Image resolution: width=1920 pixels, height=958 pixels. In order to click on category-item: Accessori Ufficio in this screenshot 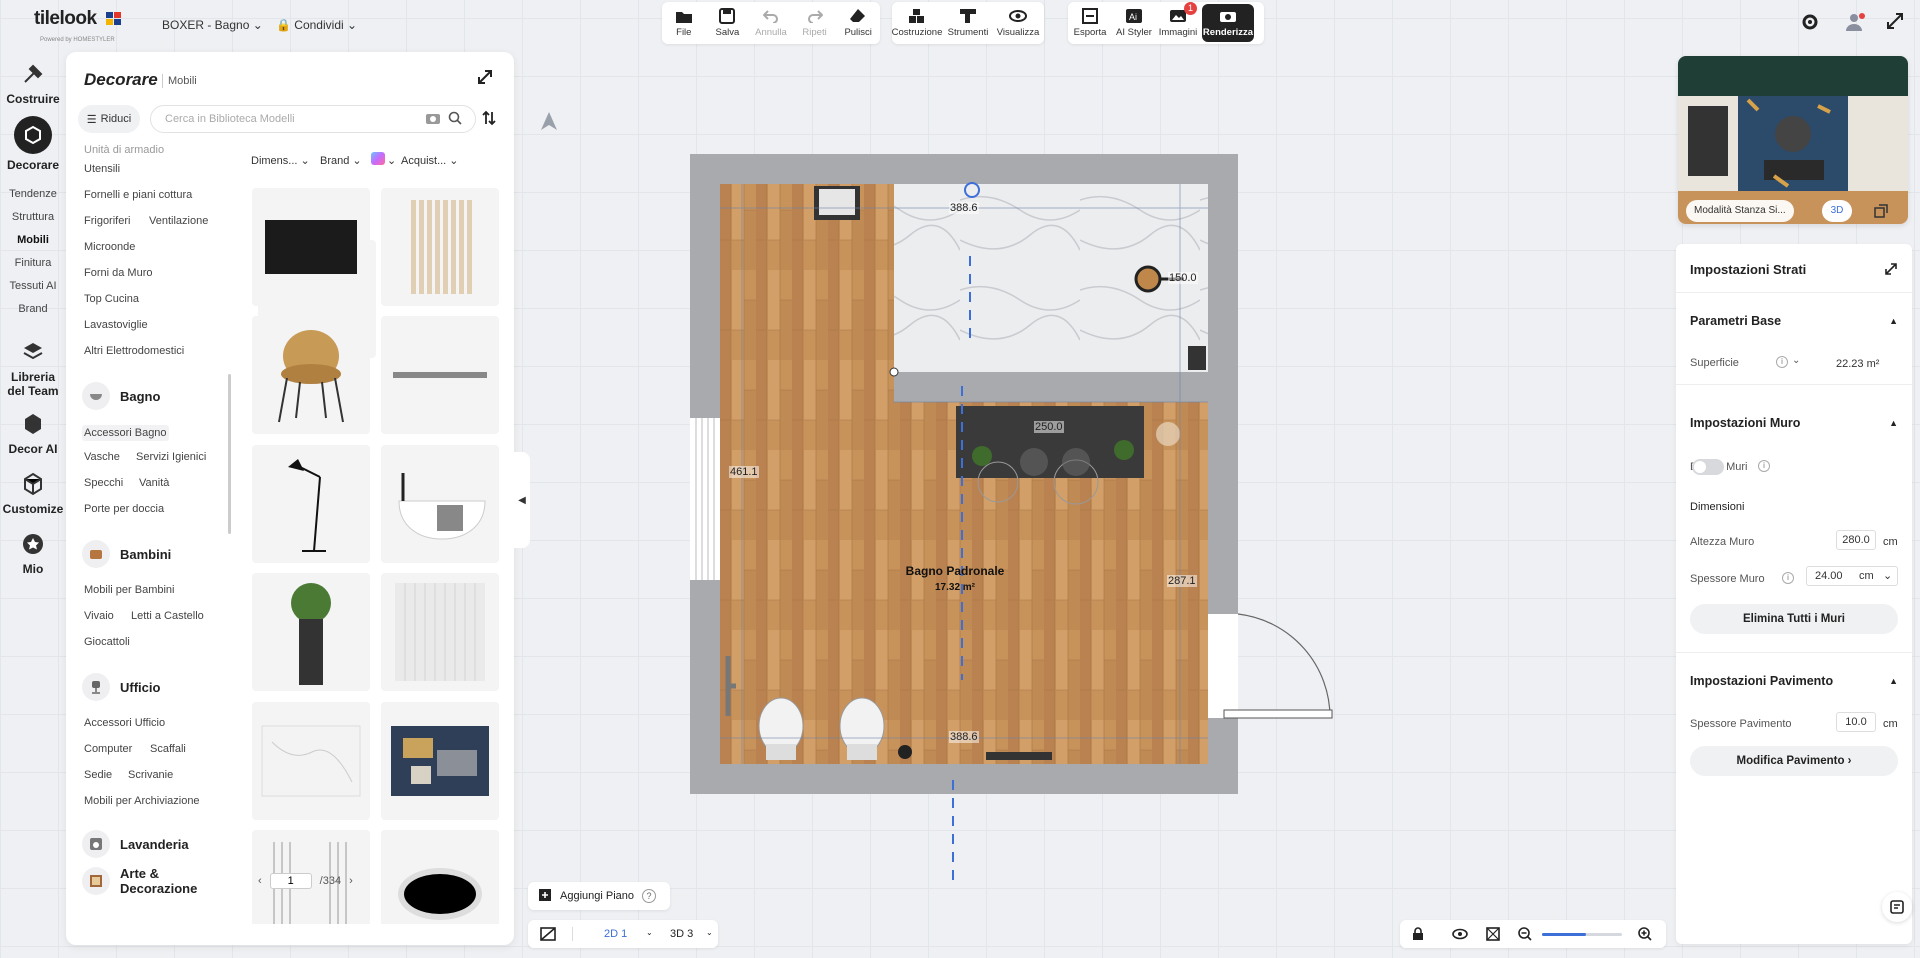, I will do `click(124, 723)`.